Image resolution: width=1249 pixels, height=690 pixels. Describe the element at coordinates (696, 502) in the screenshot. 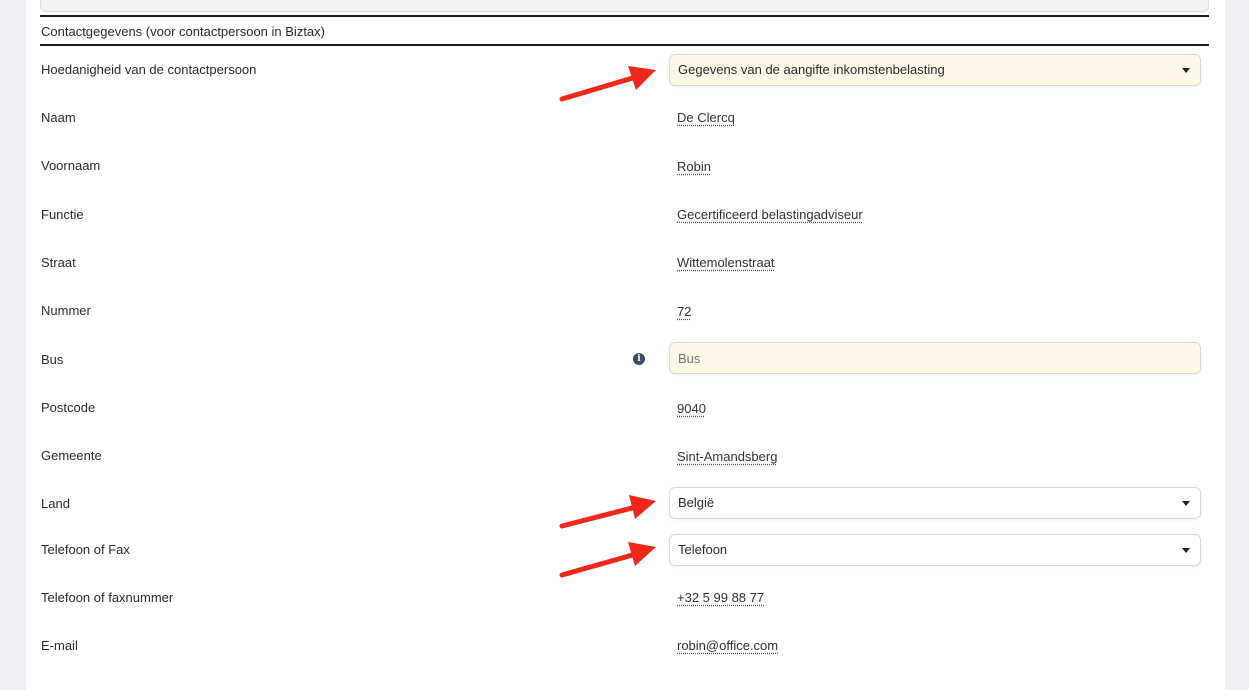

I see `land-select-value: België` at that location.